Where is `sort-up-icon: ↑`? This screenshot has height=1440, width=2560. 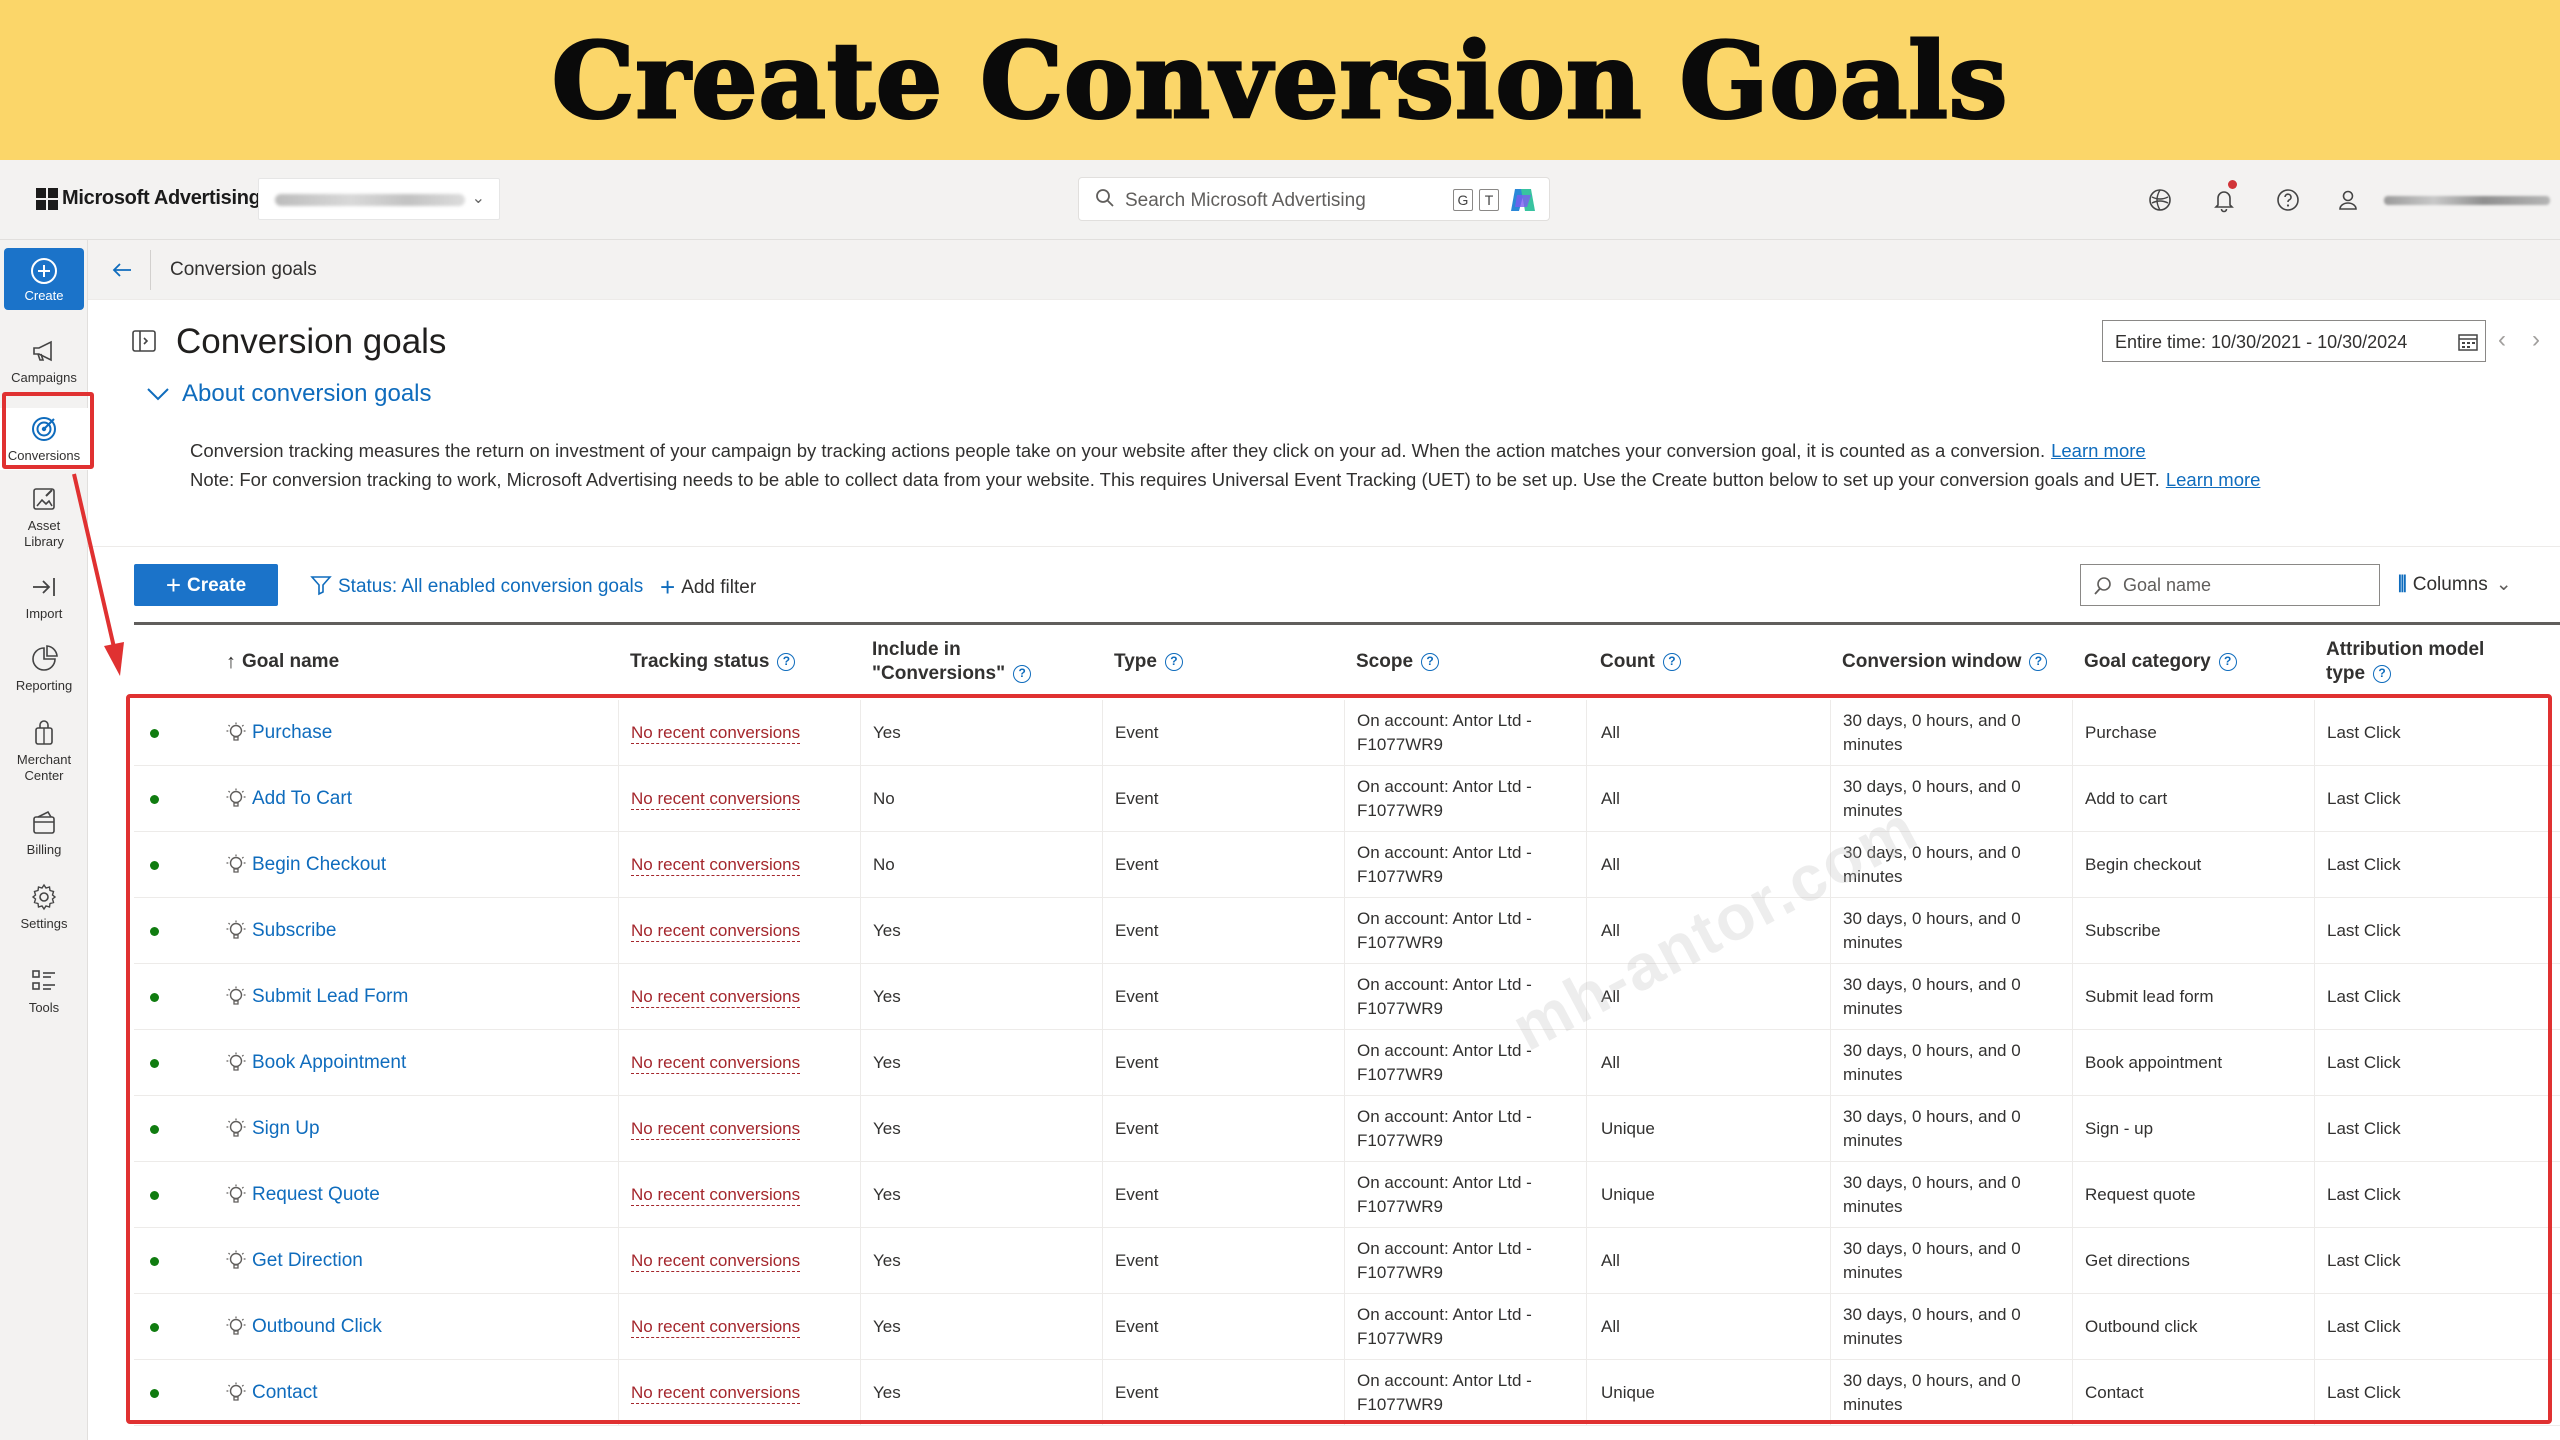 sort-up-icon: ↑ is located at coordinates (231, 662).